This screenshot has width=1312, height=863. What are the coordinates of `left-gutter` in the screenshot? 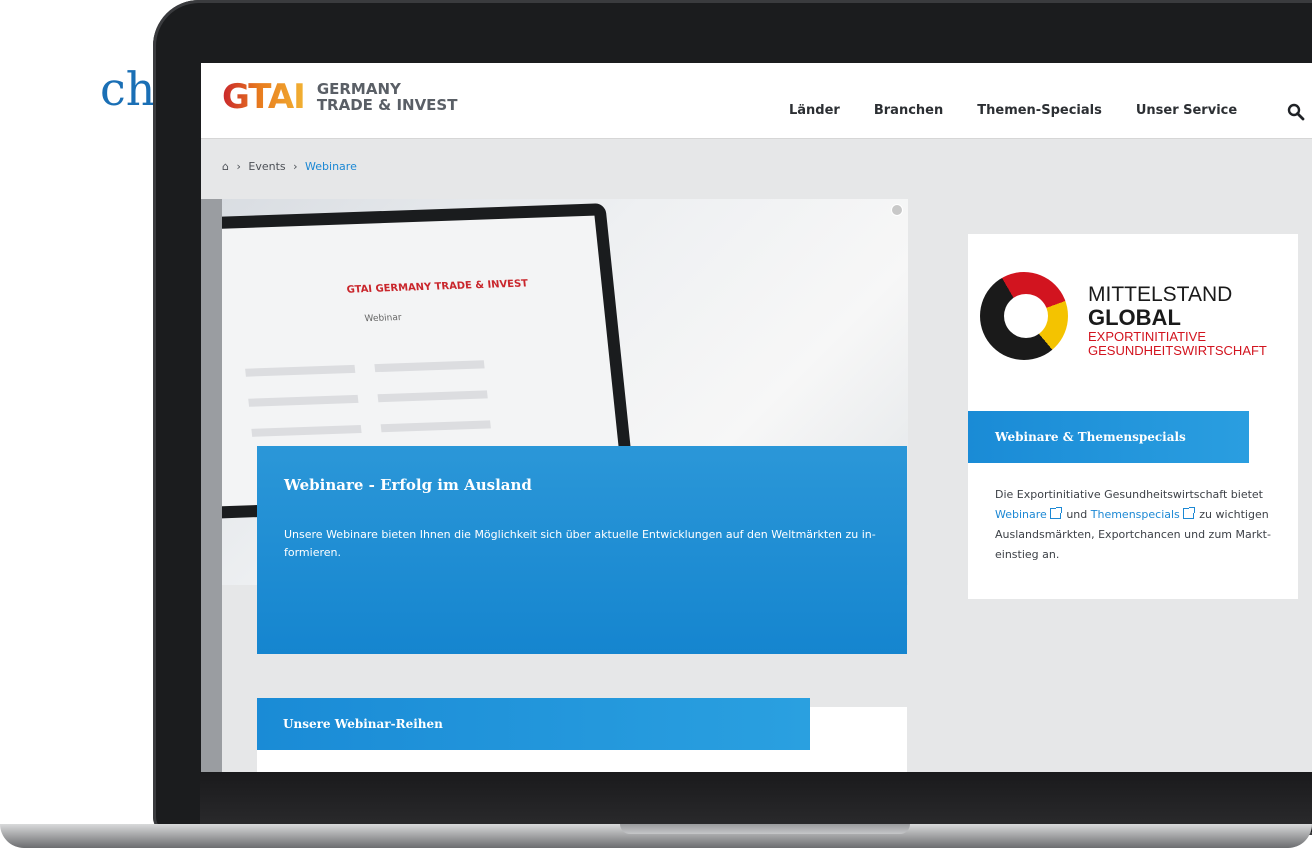 It's located at (211, 485).